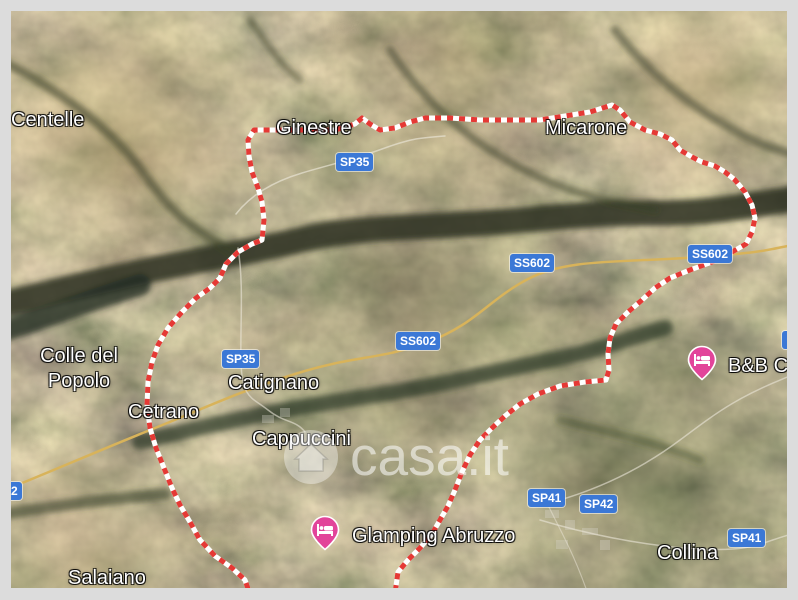  Describe the element at coordinates (48, 120) in the screenshot. I see `place-label-centelle: Centelle` at that location.